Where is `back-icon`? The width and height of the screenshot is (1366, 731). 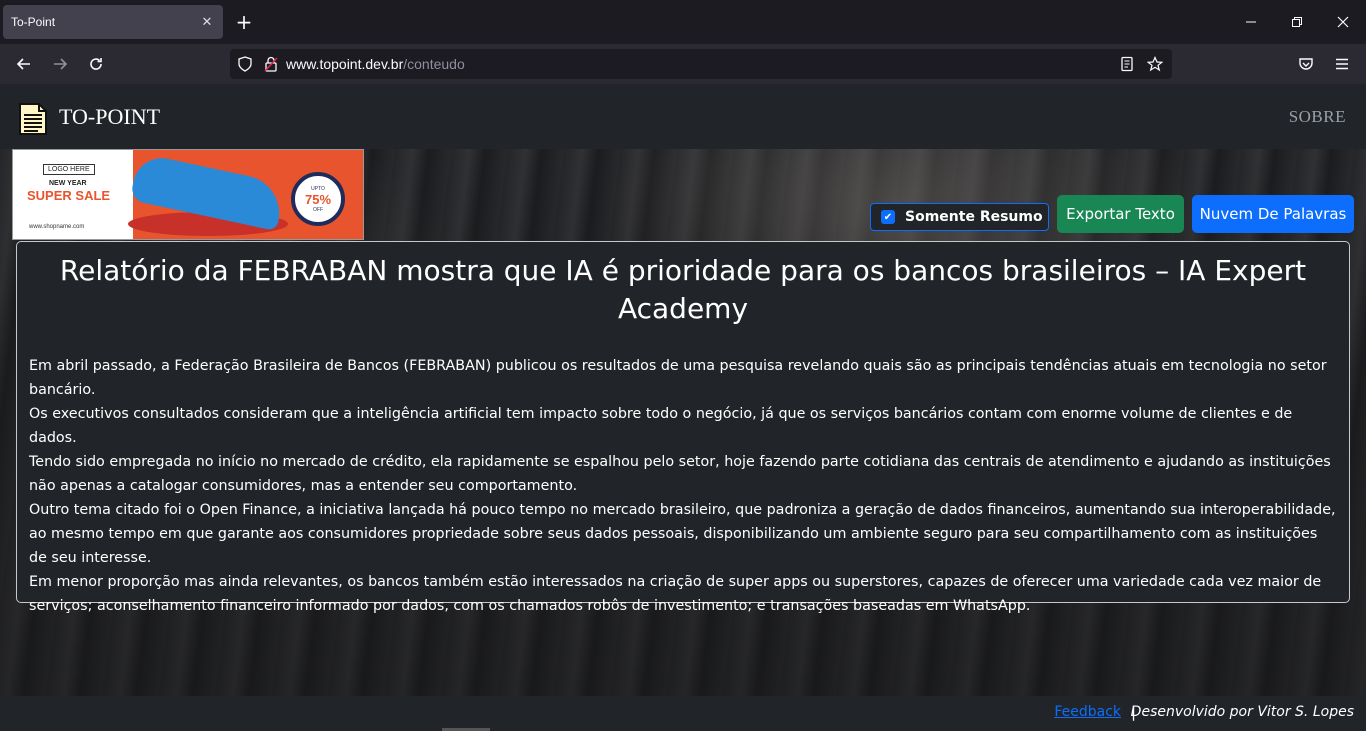
back-icon is located at coordinates (24, 64).